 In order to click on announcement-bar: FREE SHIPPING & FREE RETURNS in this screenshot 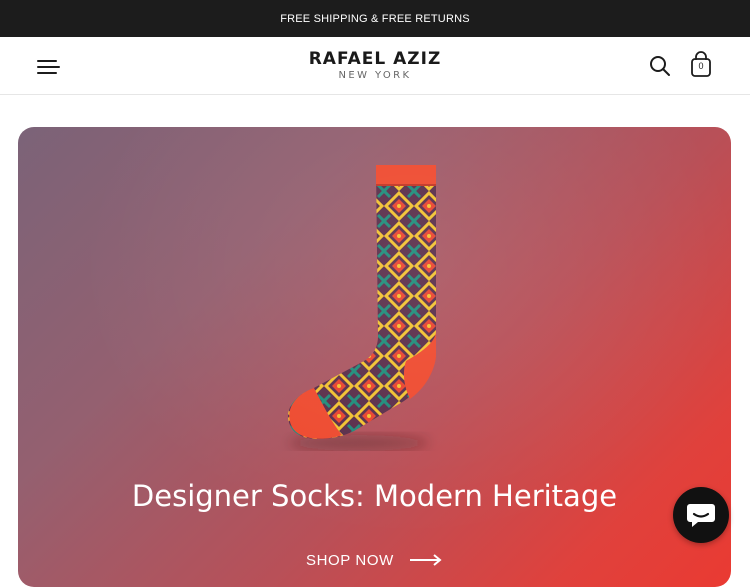, I will do `click(375, 18)`.